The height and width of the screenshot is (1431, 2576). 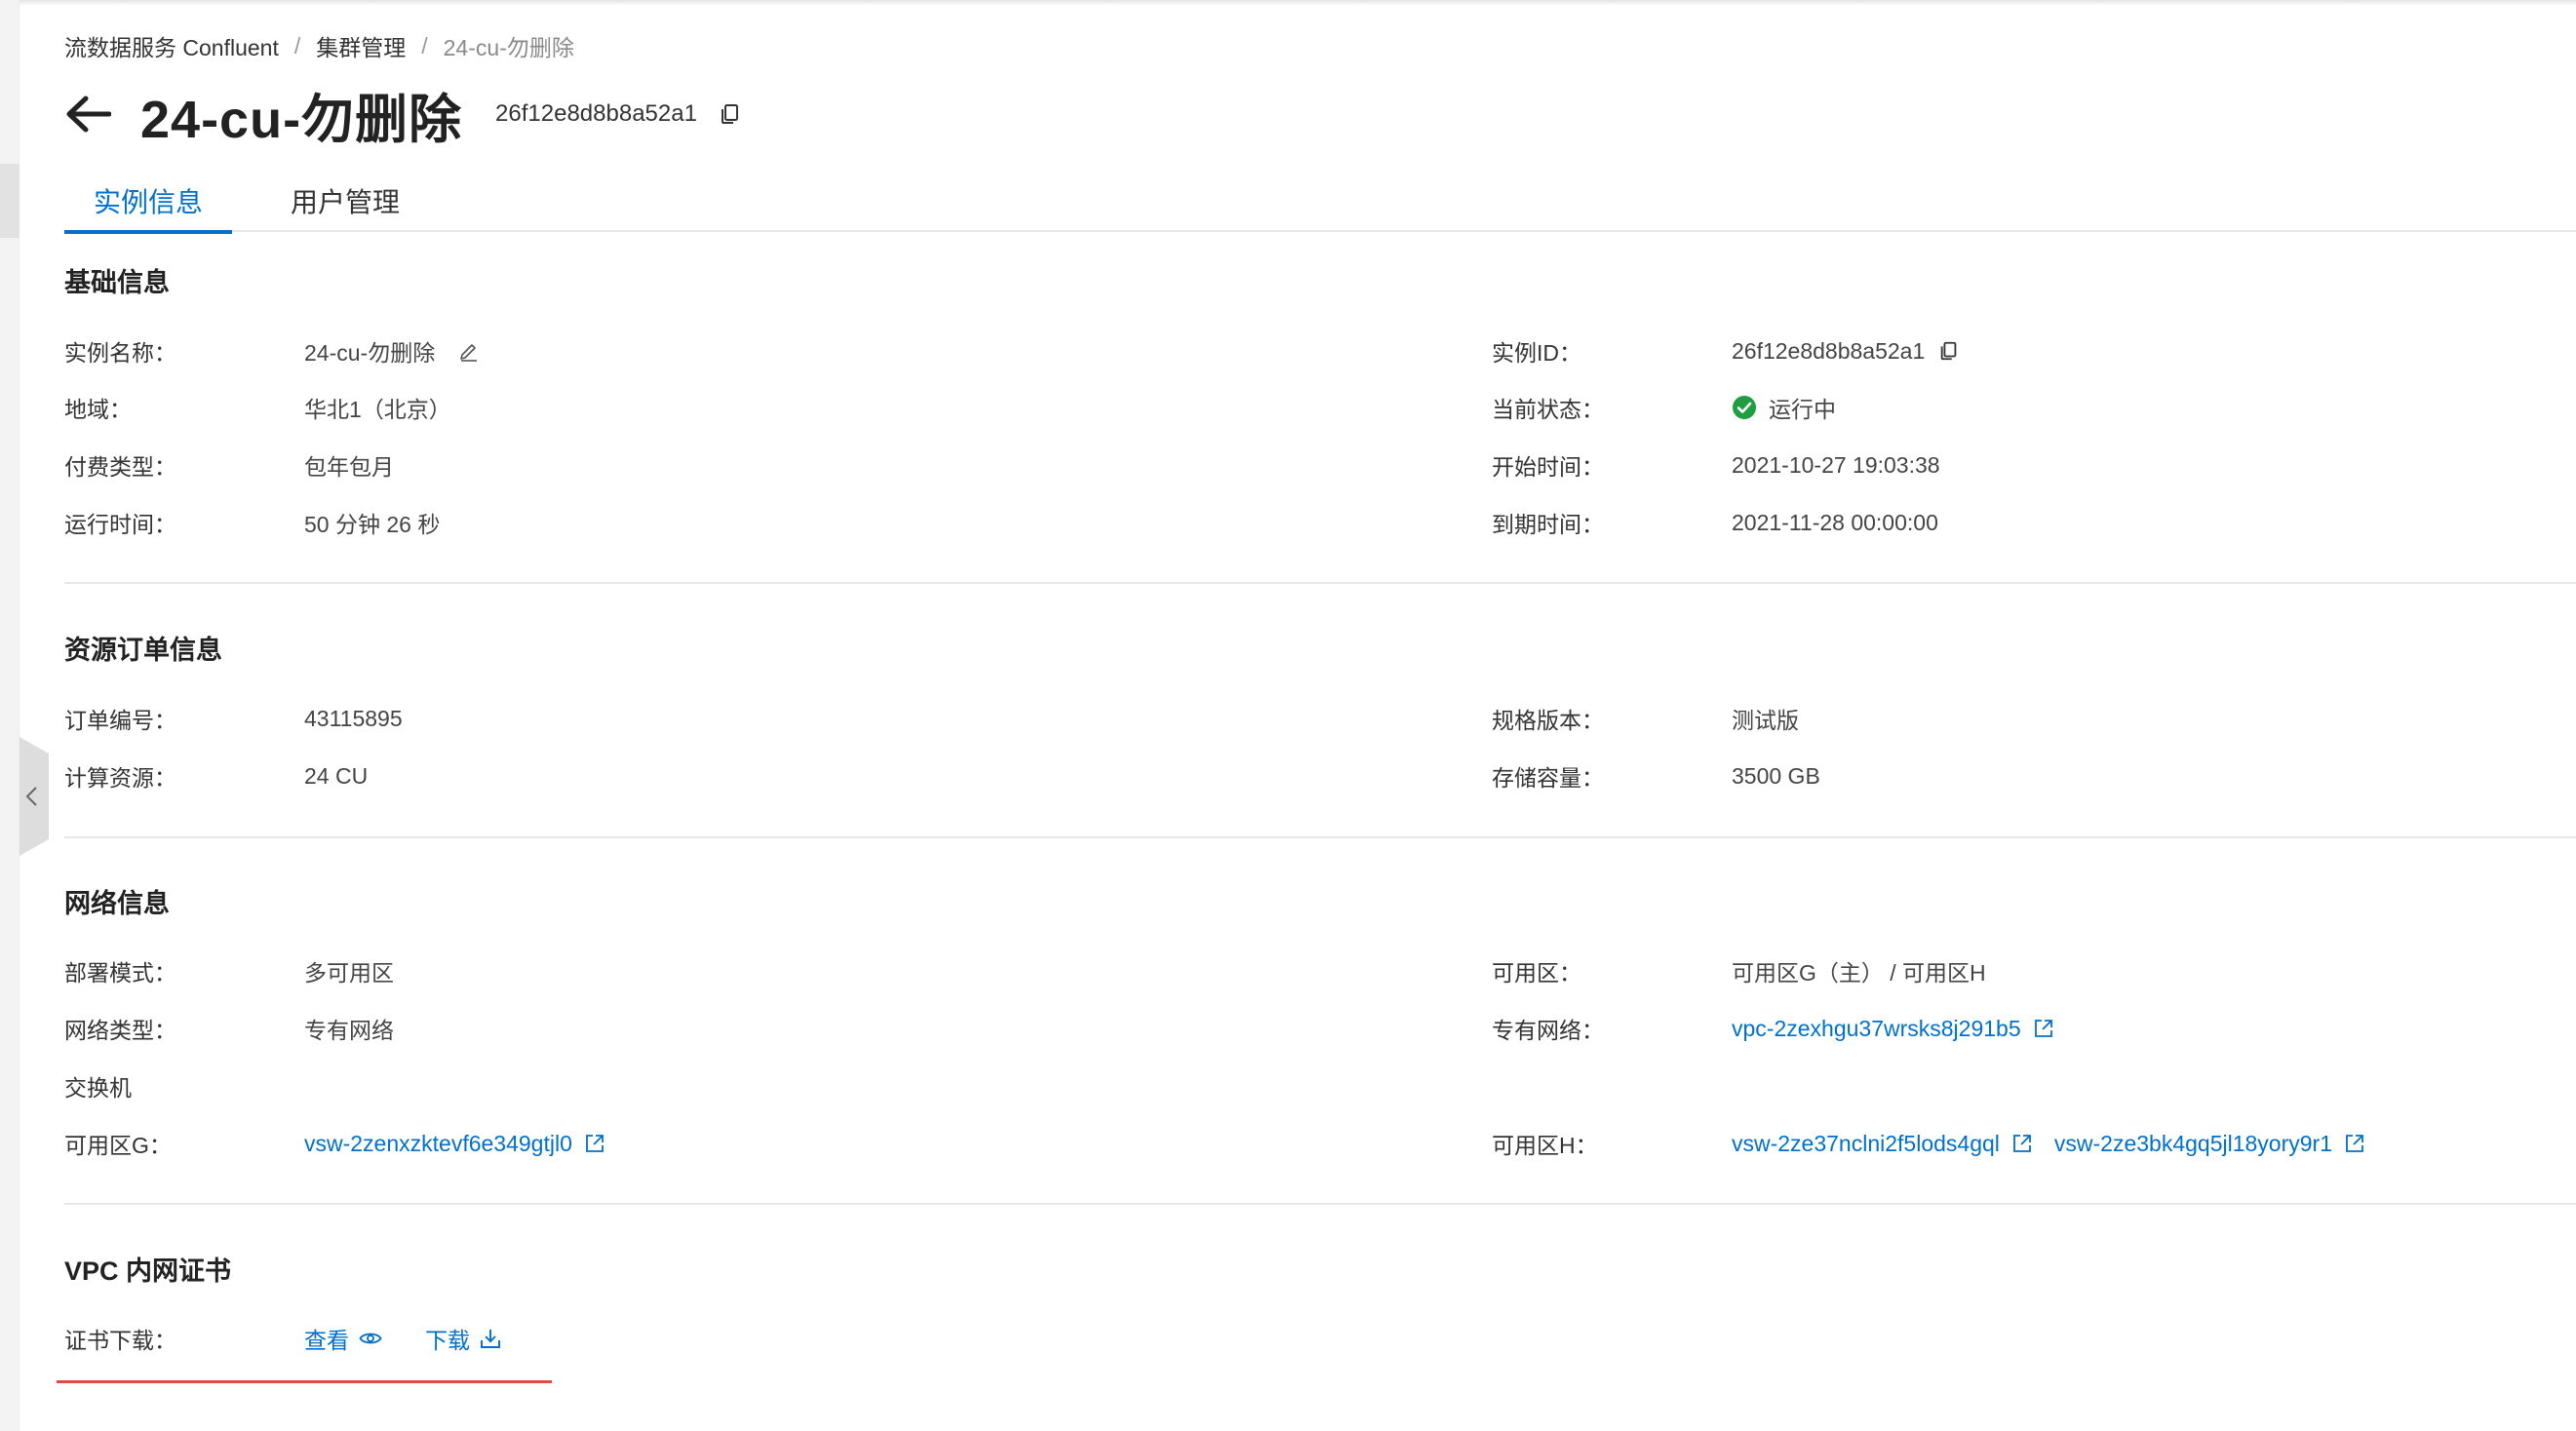 I want to click on field-value: vpc-2zexhgu37wrsks8j291b5, so click(x=1893, y=1029).